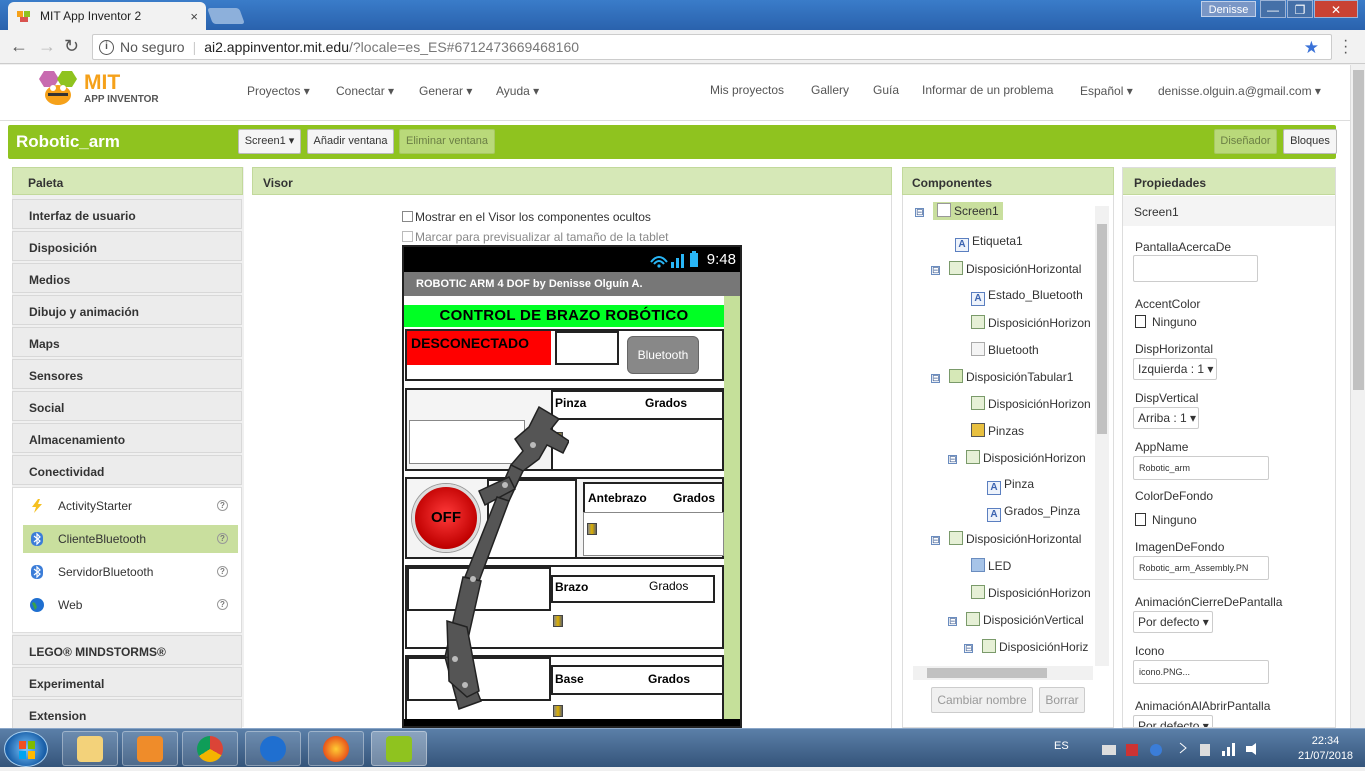 This screenshot has height=771, width=1365. What do you see at coordinates (991, 565) in the screenshot?
I see `tree-node: LED` at bounding box center [991, 565].